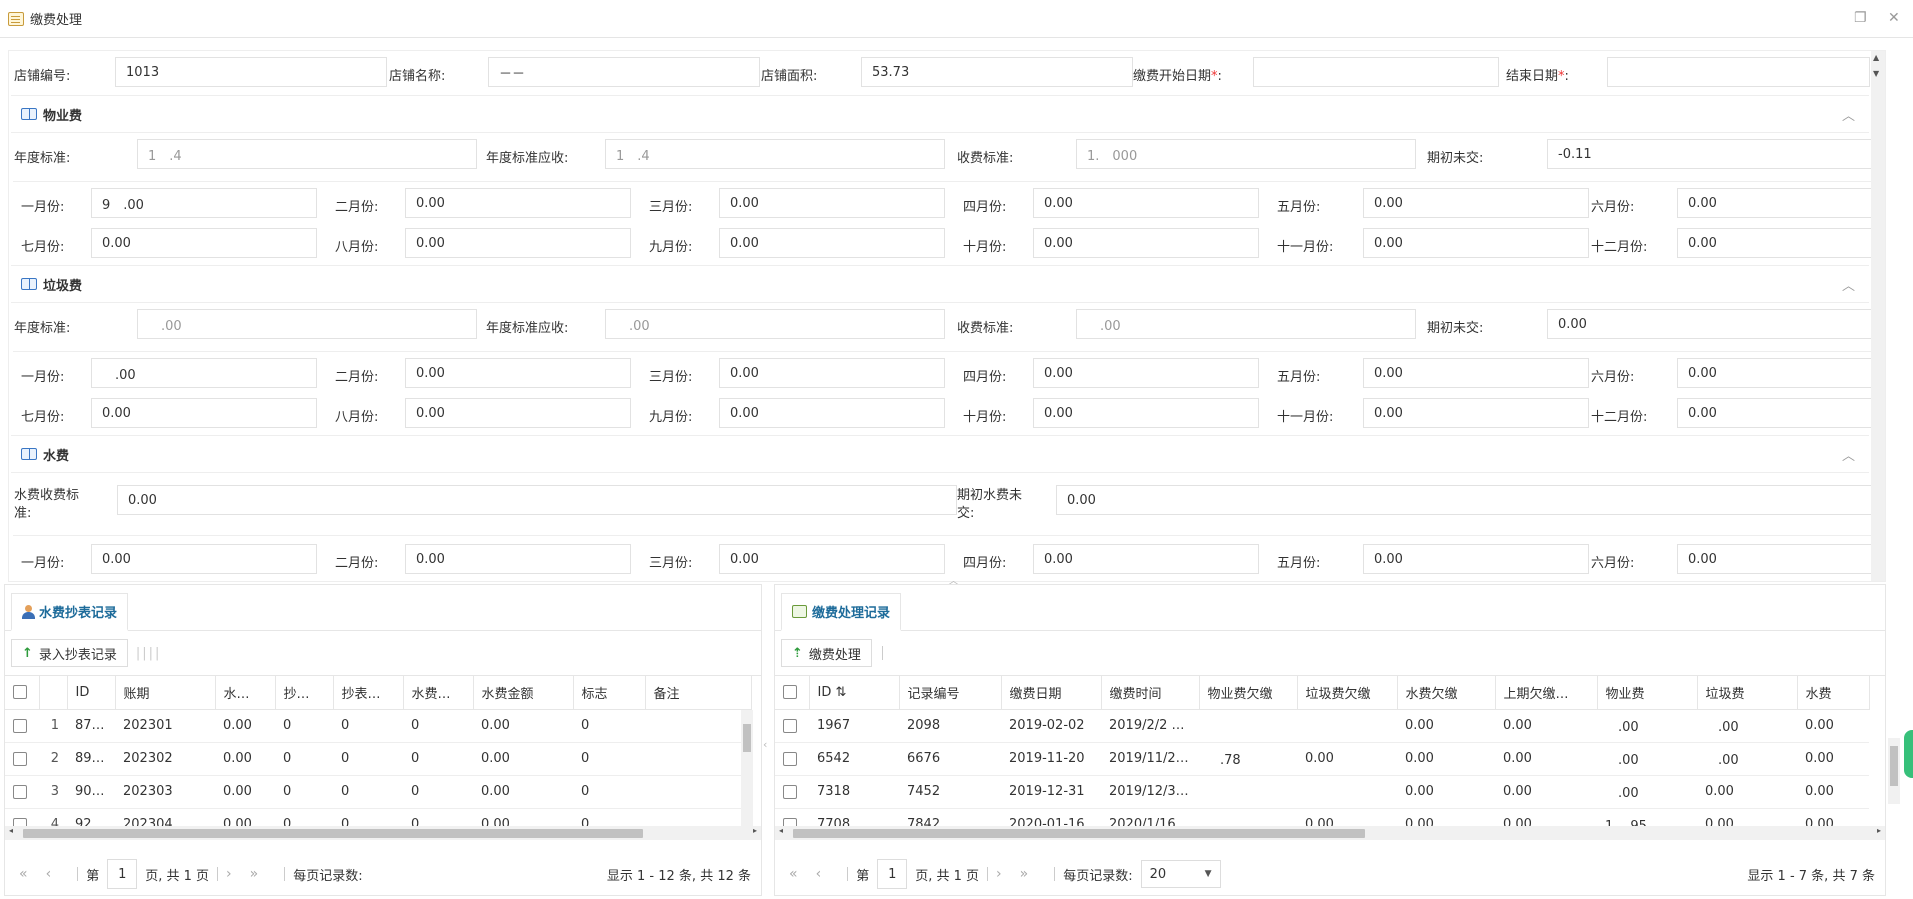 This screenshot has height=899, width=1913. What do you see at coordinates (91, 693) in the screenshot?
I see `column-header: ID` at bounding box center [91, 693].